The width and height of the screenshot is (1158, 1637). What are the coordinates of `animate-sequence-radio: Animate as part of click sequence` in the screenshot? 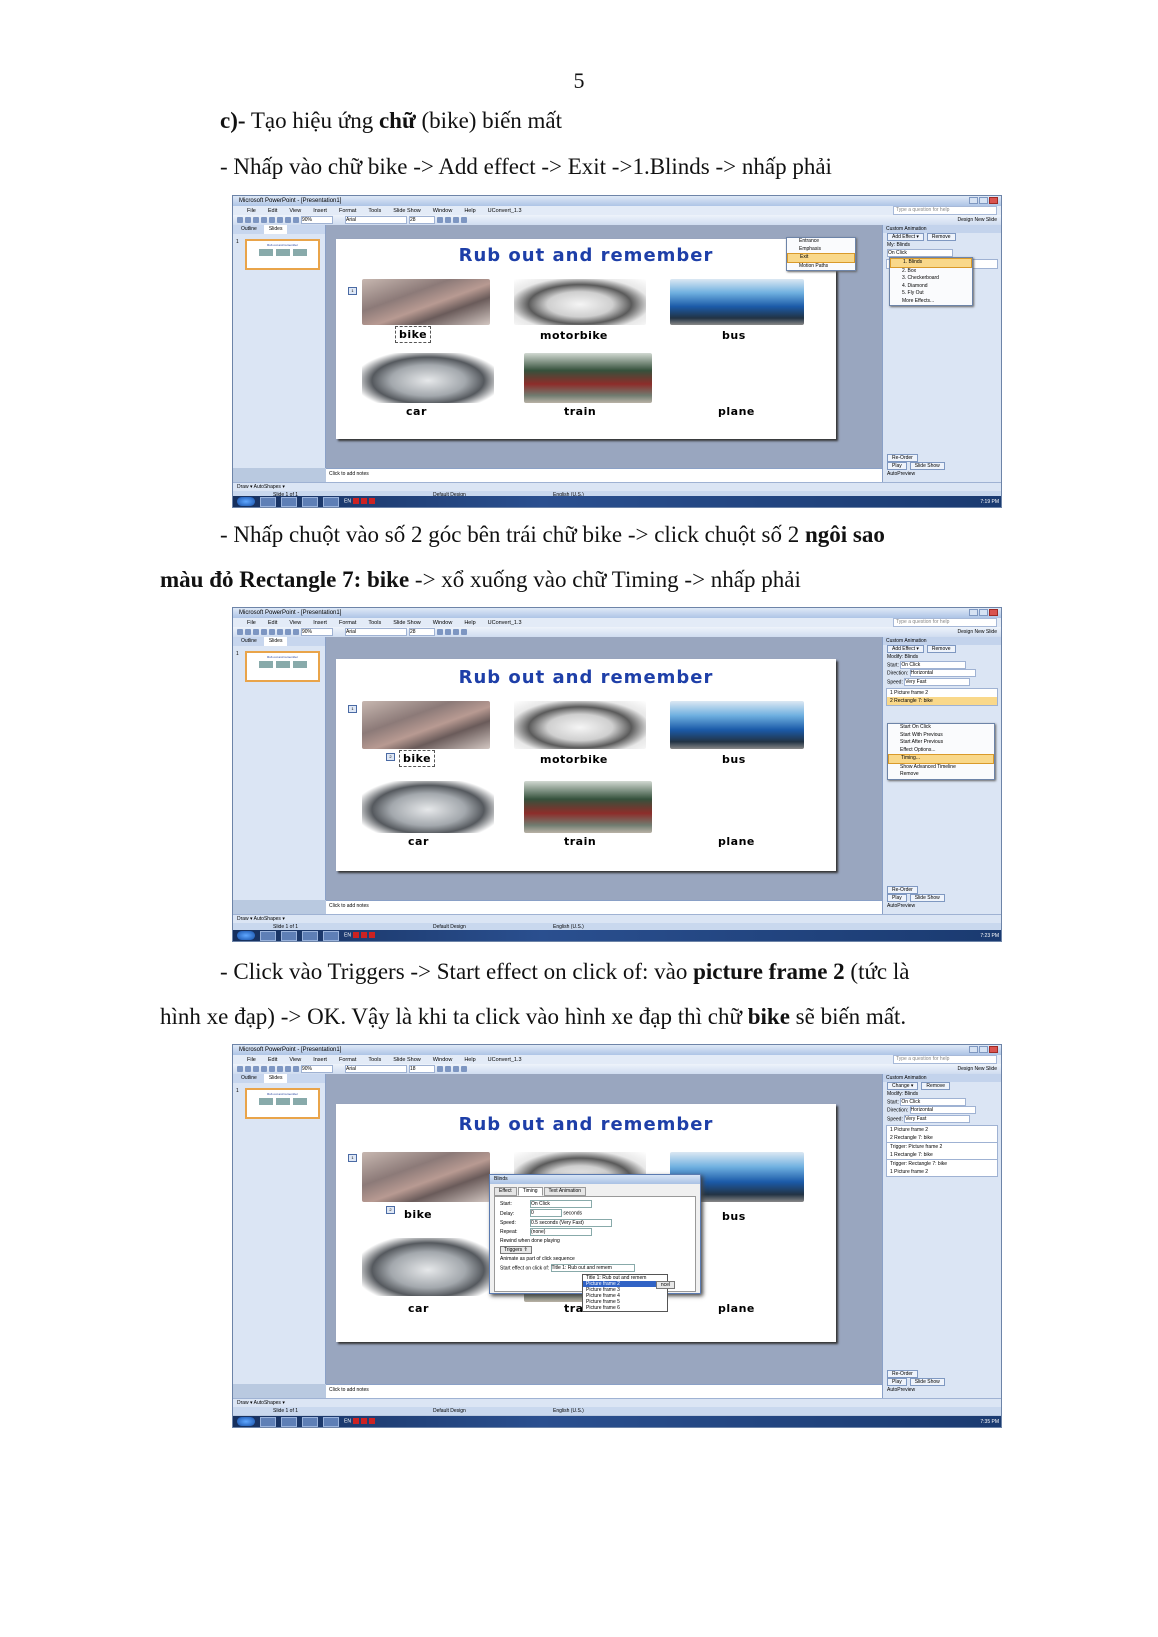 It's located at (595, 1259).